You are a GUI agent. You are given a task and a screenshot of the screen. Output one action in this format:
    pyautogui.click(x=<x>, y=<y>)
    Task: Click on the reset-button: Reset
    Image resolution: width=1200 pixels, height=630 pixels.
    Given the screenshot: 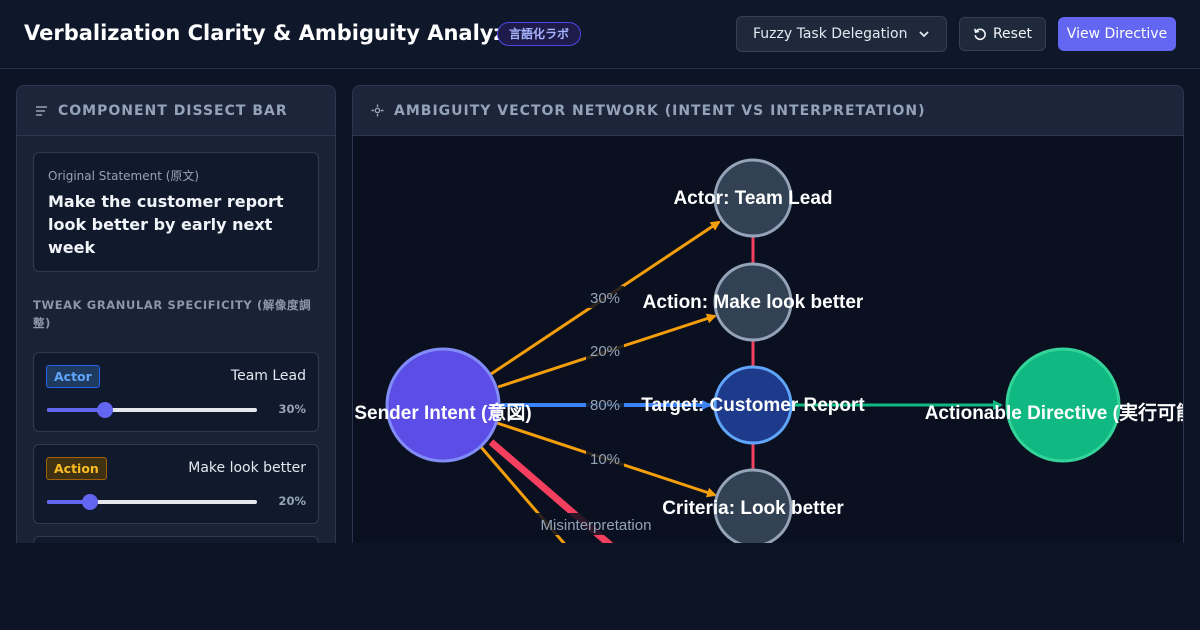 What is the action you would take?
    pyautogui.click(x=1002, y=34)
    